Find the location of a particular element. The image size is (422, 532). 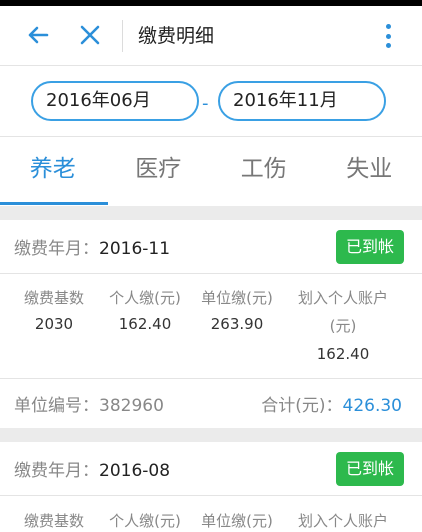

base-column: 缴费基数 2030 is located at coordinates (54, 311).